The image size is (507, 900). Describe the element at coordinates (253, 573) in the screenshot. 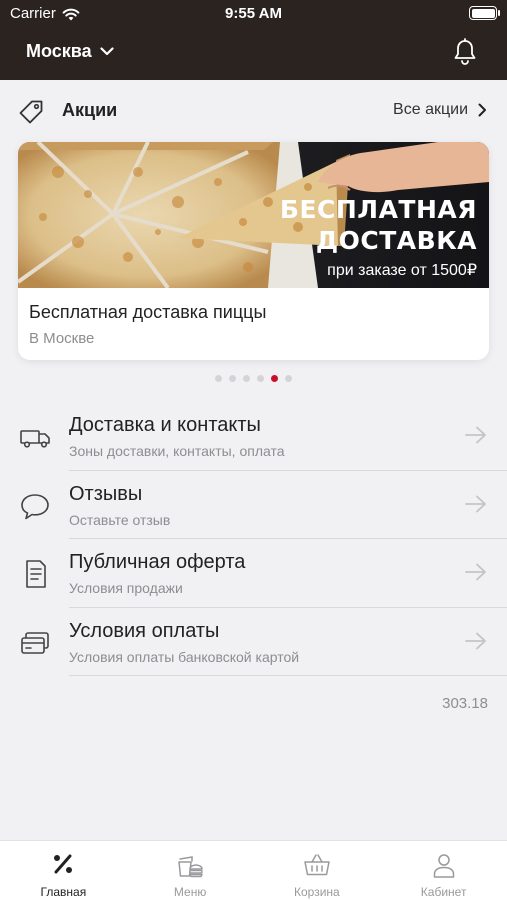

I see `menu-item-public-offer: Публичная оферта Условия продажи` at that location.